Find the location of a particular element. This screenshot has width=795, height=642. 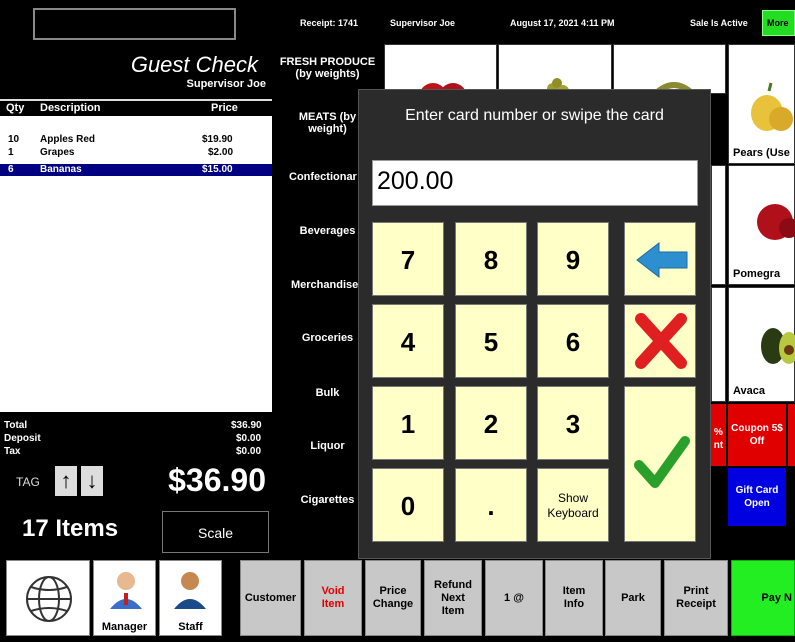

deposit-label: Deposit is located at coordinates (22, 438).